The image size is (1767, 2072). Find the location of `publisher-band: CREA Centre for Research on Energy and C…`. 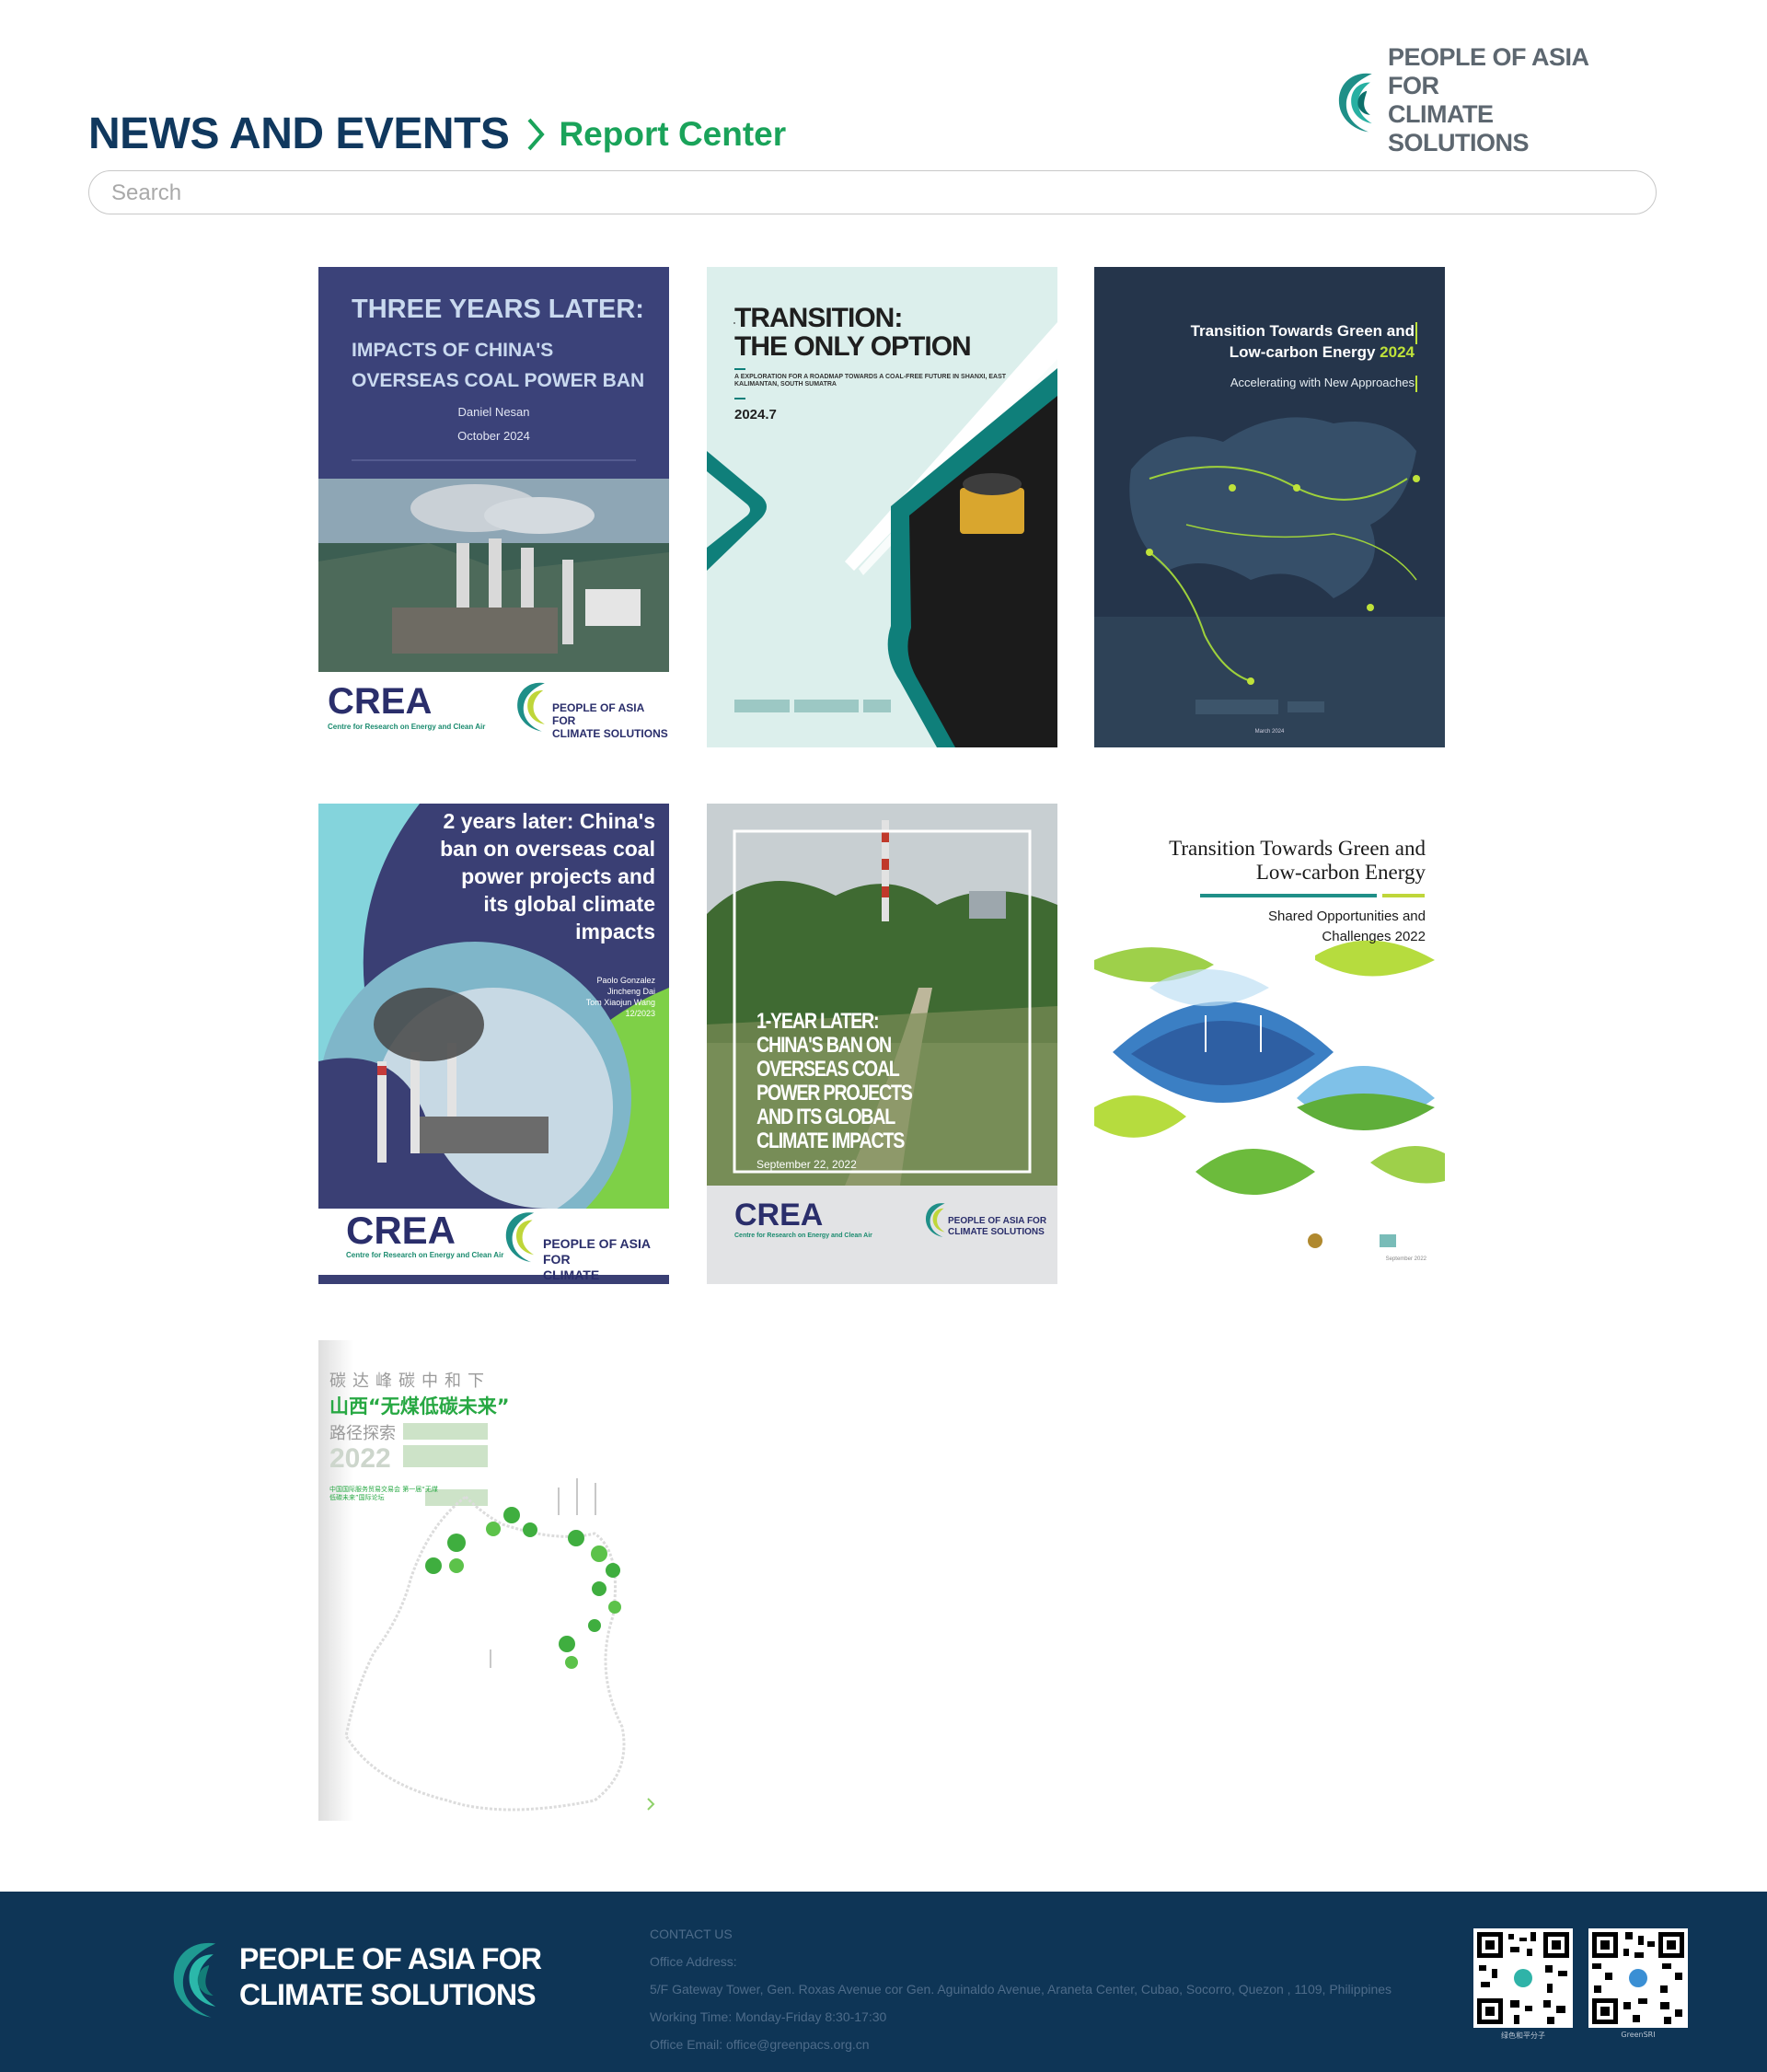

publisher-band: CREA Centre for Research on Energy and C… is located at coordinates (494, 709).